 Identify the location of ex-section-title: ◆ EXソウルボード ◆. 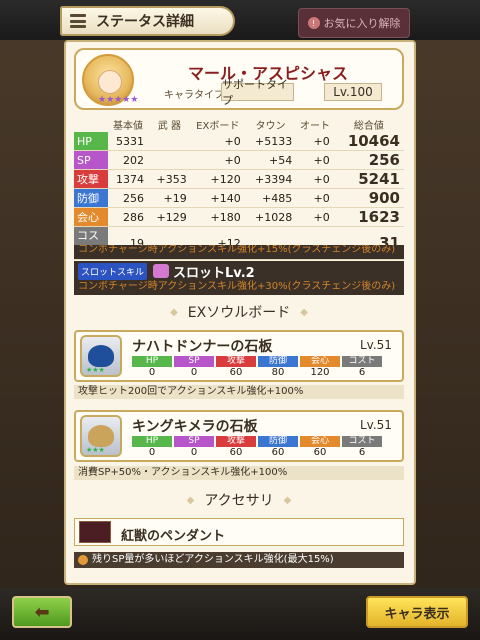
(239, 312).